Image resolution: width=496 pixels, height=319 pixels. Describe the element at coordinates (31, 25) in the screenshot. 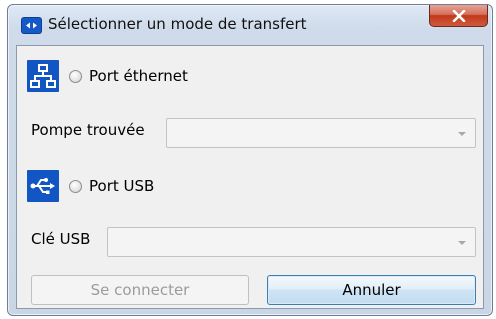

I see `app-transfer-icon` at that location.